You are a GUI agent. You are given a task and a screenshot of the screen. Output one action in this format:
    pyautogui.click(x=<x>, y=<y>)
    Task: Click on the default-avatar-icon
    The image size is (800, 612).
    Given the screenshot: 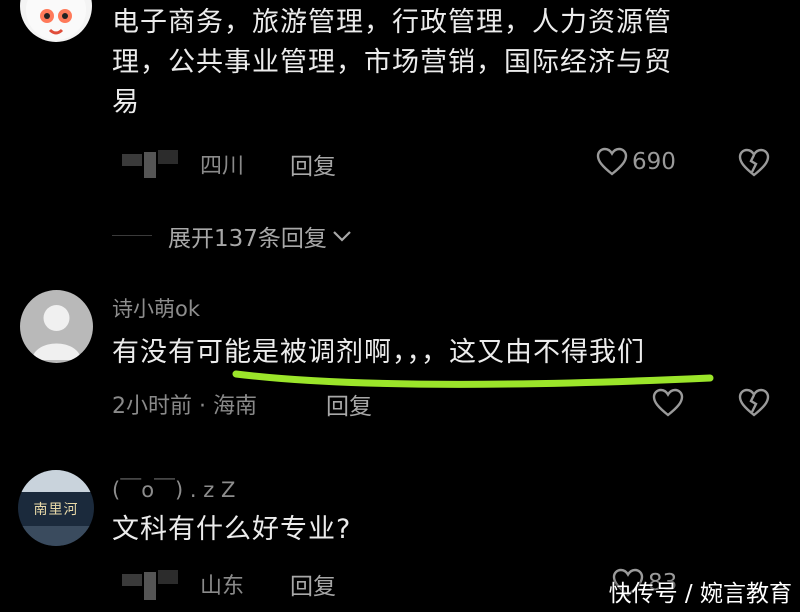 What is the action you would take?
    pyautogui.click(x=56, y=332)
    